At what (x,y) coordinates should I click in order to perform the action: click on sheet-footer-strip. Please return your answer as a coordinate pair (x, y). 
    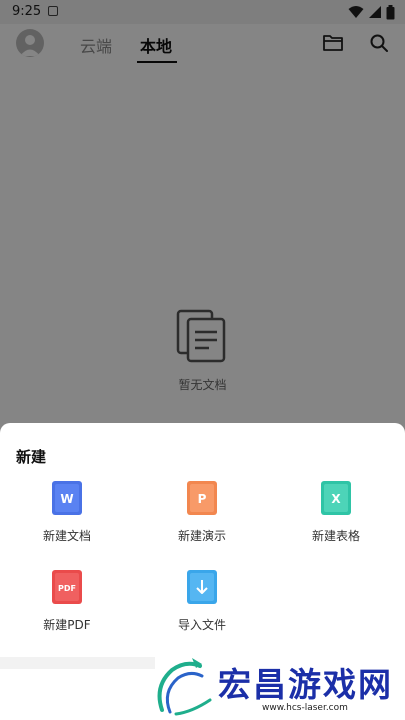
    Looking at the image, I should click on (77, 663).